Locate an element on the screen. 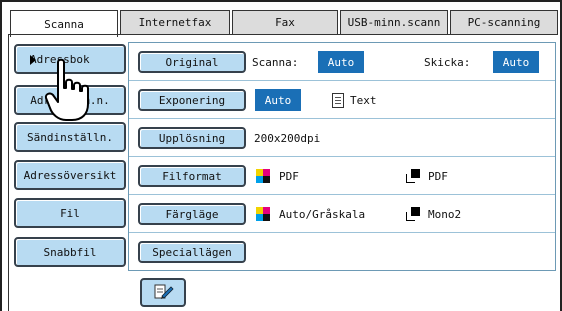 The image size is (562, 311). frame-top is located at coordinates (281, 1).